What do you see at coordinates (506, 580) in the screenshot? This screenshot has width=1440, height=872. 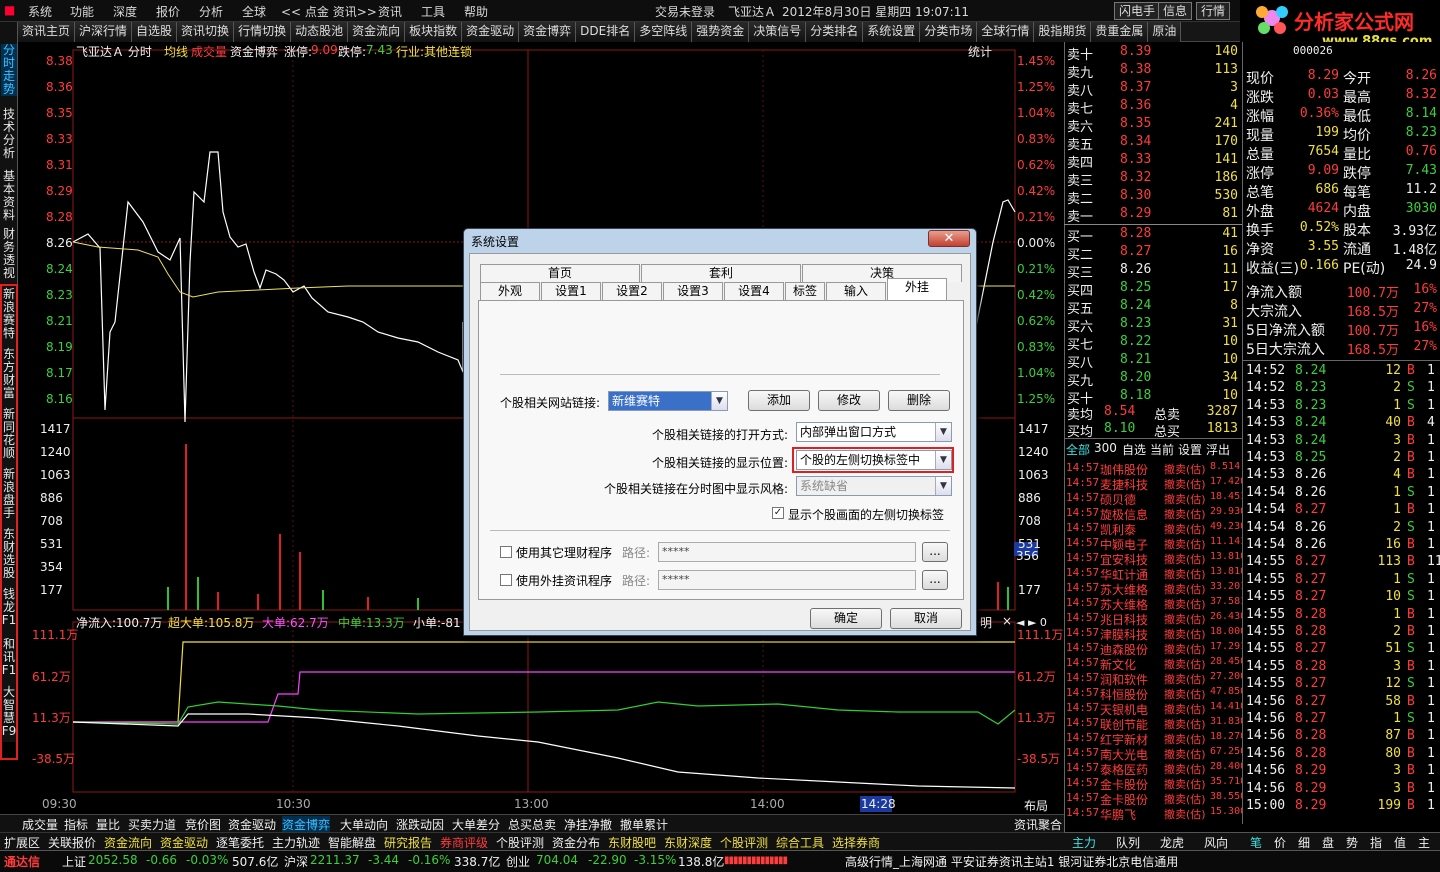 I see `external-news-checkbox` at bounding box center [506, 580].